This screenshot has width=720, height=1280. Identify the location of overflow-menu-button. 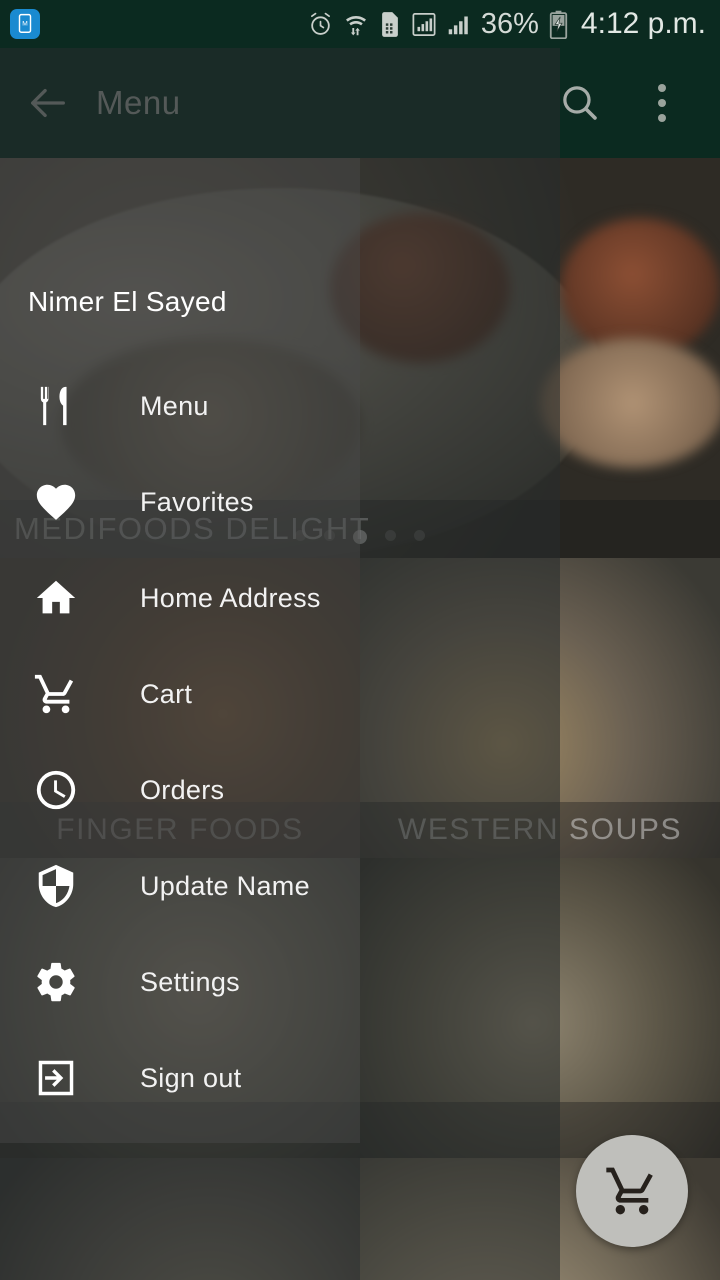
(662, 103).